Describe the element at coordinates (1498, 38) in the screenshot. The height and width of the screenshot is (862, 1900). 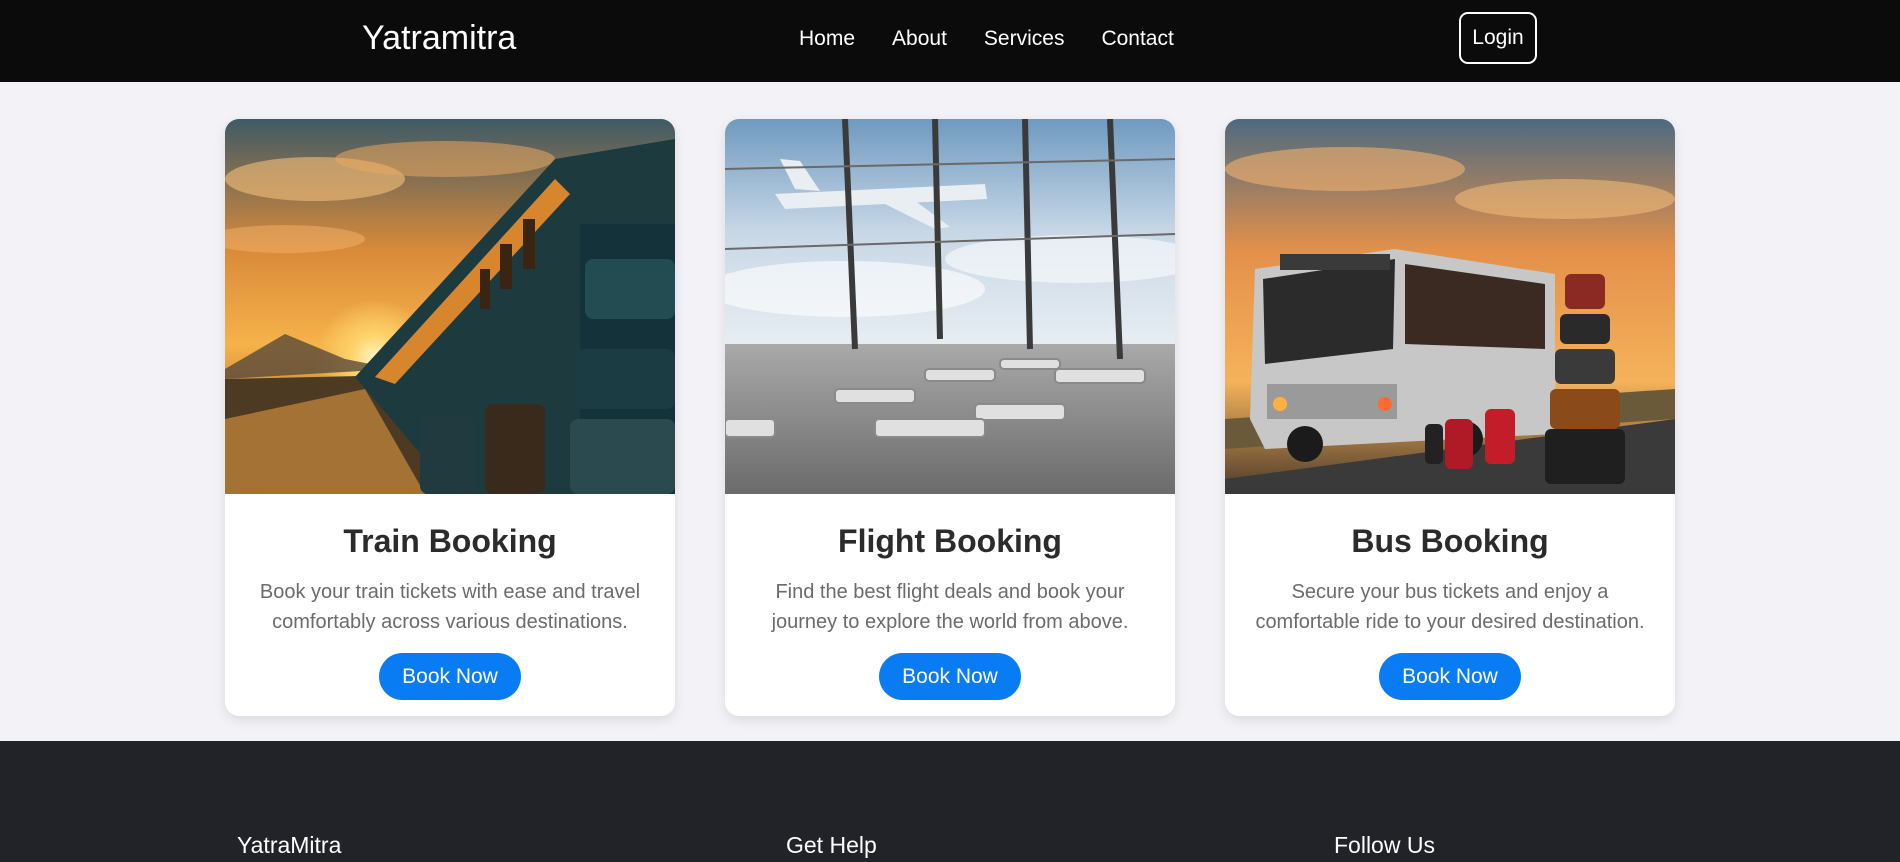
I see `login-button: Login` at that location.